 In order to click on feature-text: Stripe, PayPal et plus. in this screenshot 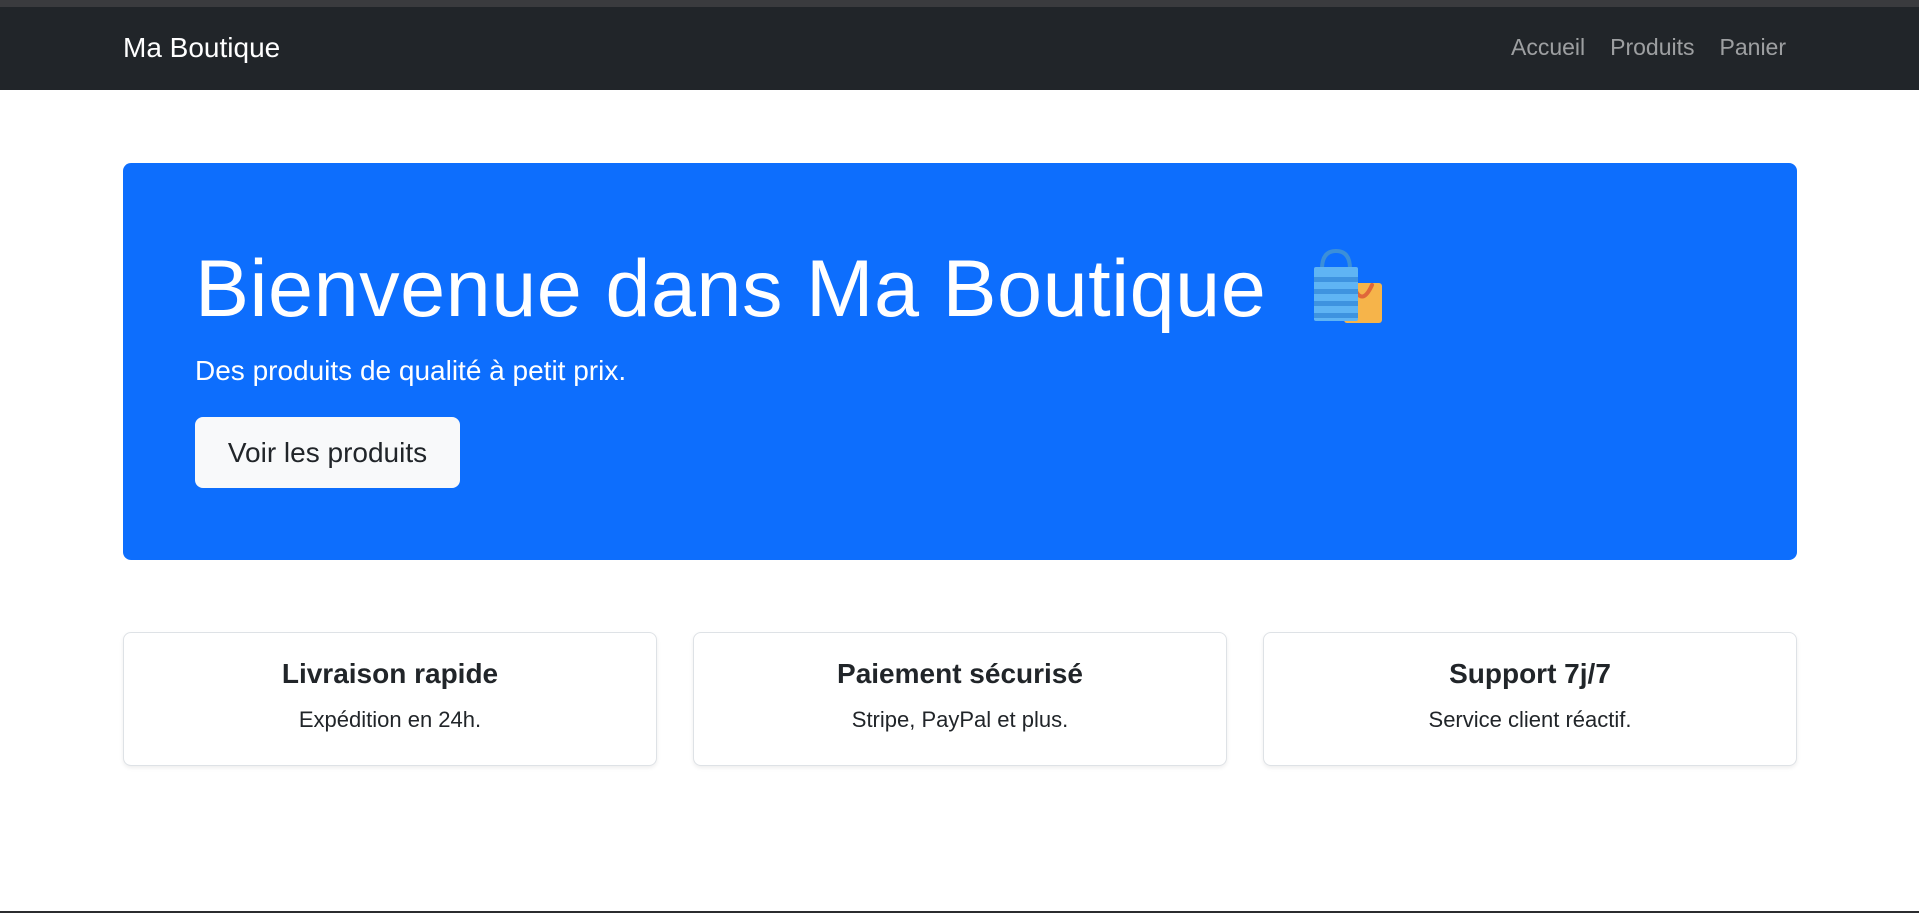, I will do `click(960, 719)`.